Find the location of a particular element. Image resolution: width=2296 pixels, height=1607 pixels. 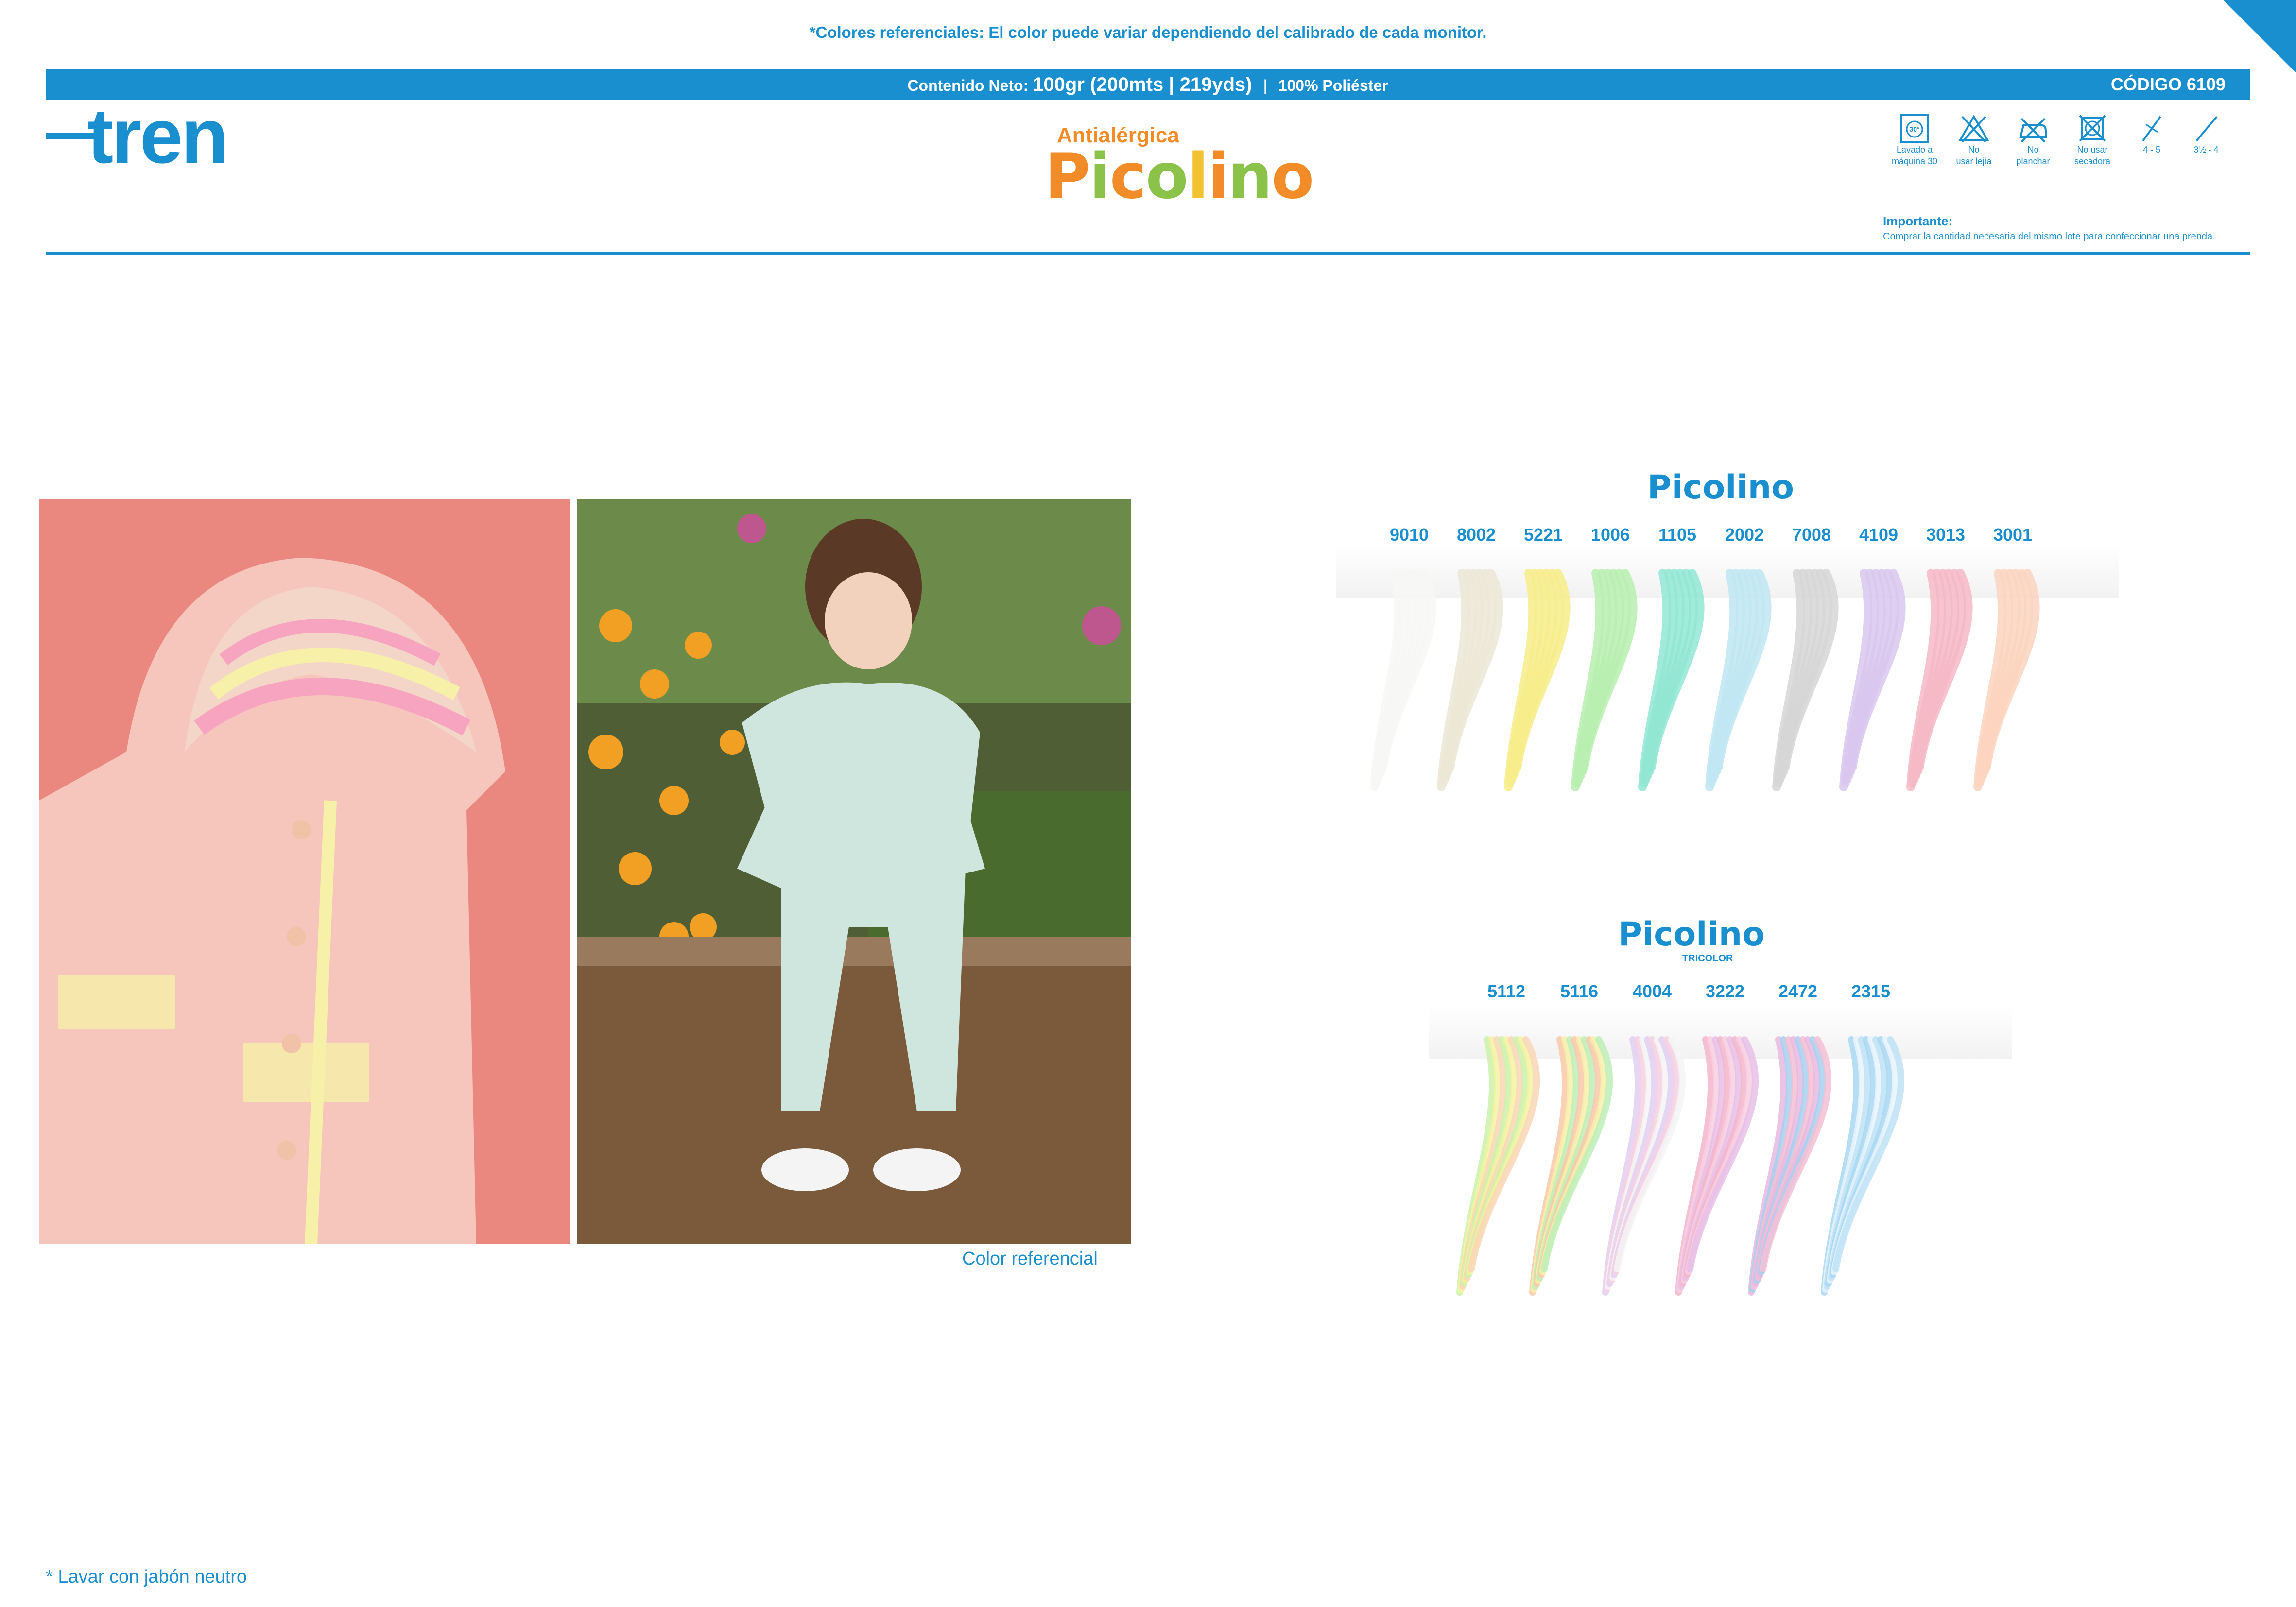

care-knitting-needle: 3½ - 4 is located at coordinates (2206, 134).